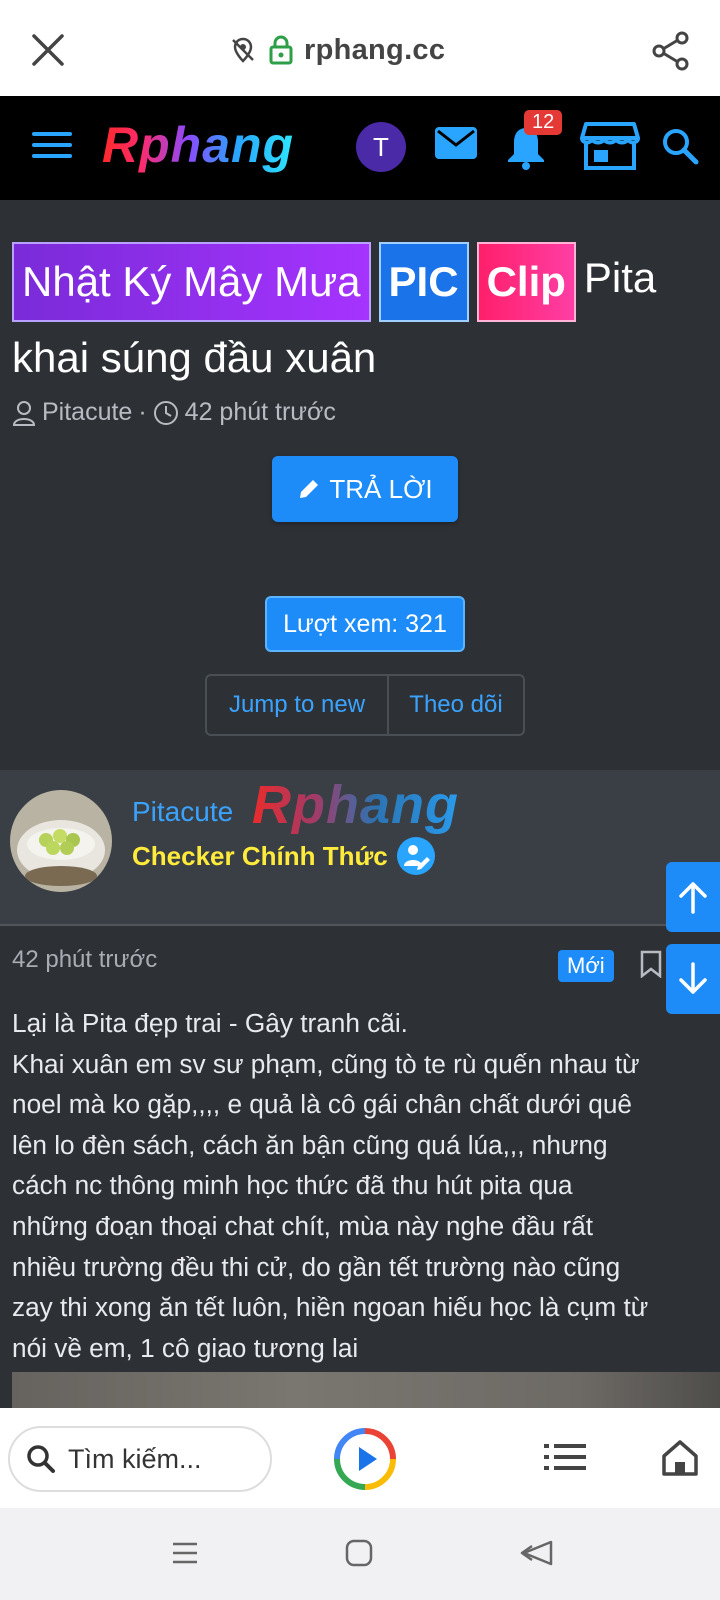 This screenshot has height=1600, width=720. What do you see at coordinates (198, 145) in the screenshot?
I see `site-logo: Rphang` at bounding box center [198, 145].